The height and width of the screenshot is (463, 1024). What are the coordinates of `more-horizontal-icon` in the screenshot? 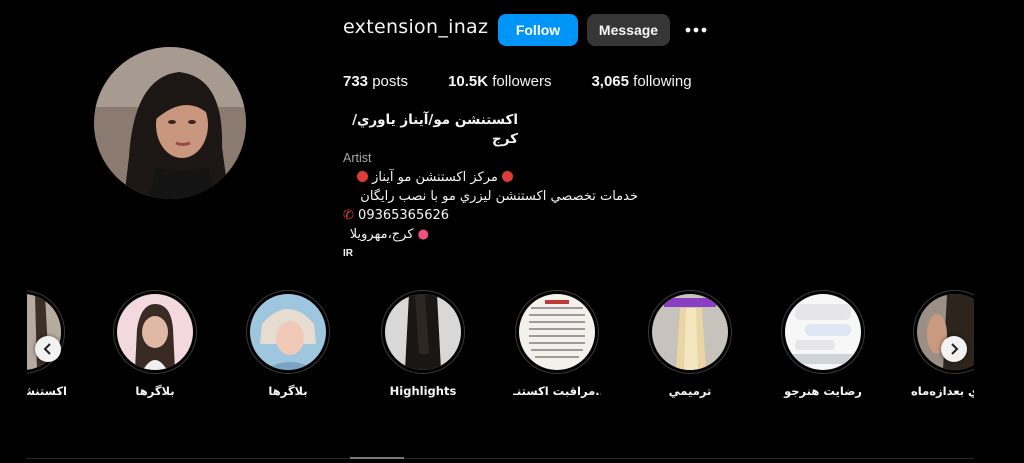 It's located at (696, 30).